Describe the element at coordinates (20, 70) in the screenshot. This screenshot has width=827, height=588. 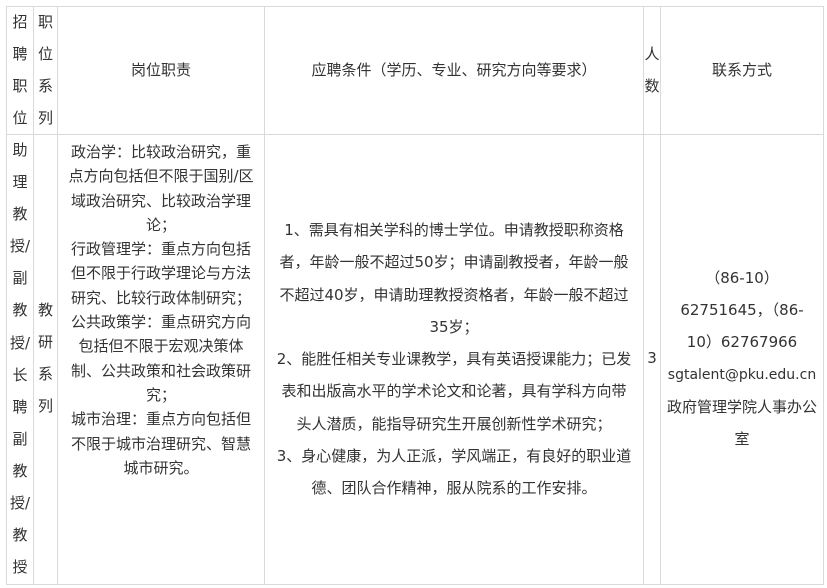
I see `header-position: 招 聘 职 位` at that location.